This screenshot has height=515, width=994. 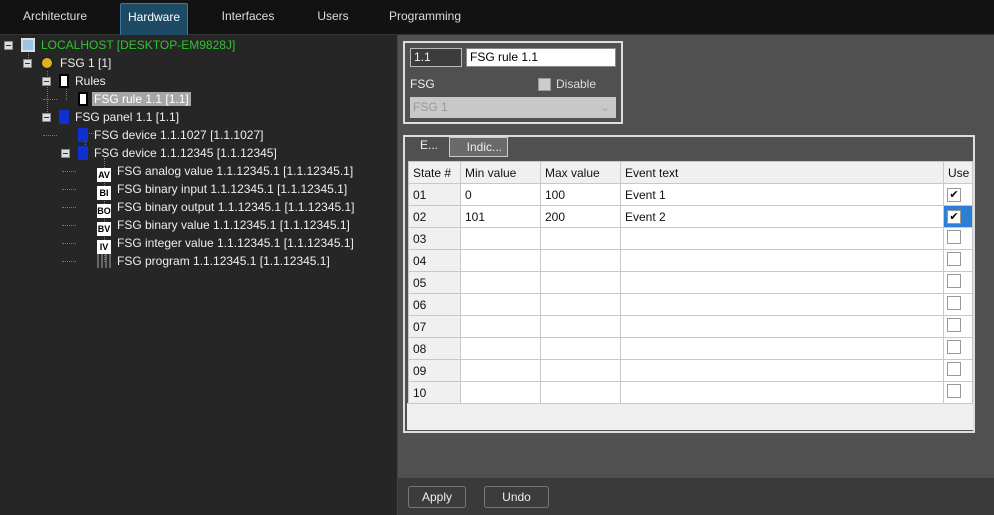 I want to click on tree-item: FSG rule 1.1 [1.1], so click(x=134, y=99).